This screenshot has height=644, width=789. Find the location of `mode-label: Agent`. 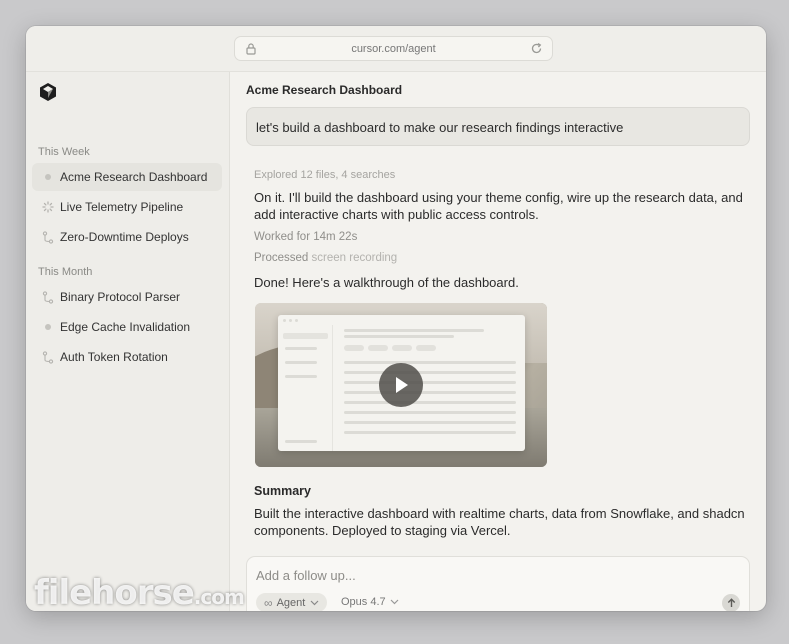

mode-label: Agent is located at coordinates (291, 602).